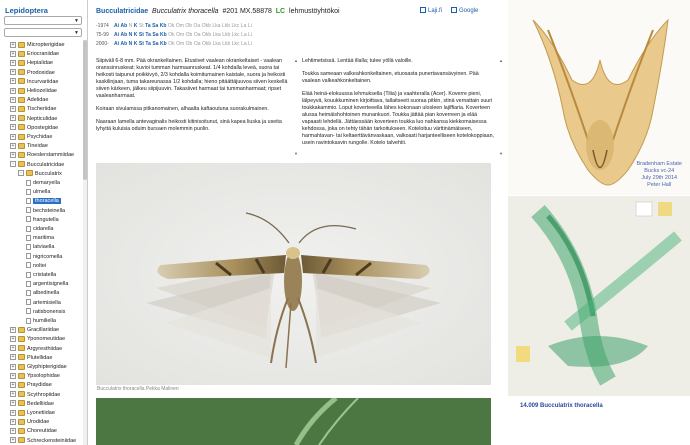 This screenshot has width=690, height=445. I want to click on specimen-label-title: 14.009 Bucculatrix thoracella, so click(561, 406).